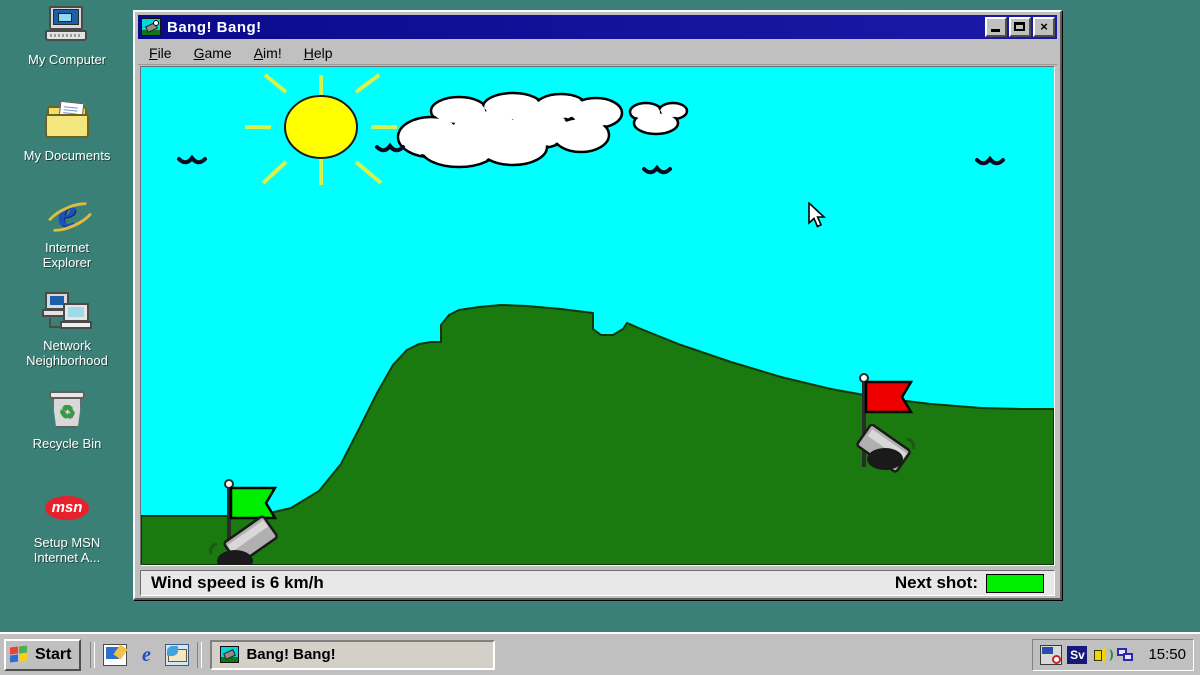  What do you see at coordinates (1051, 654) in the screenshot?
I see `task-scheduler-icon` at bounding box center [1051, 654].